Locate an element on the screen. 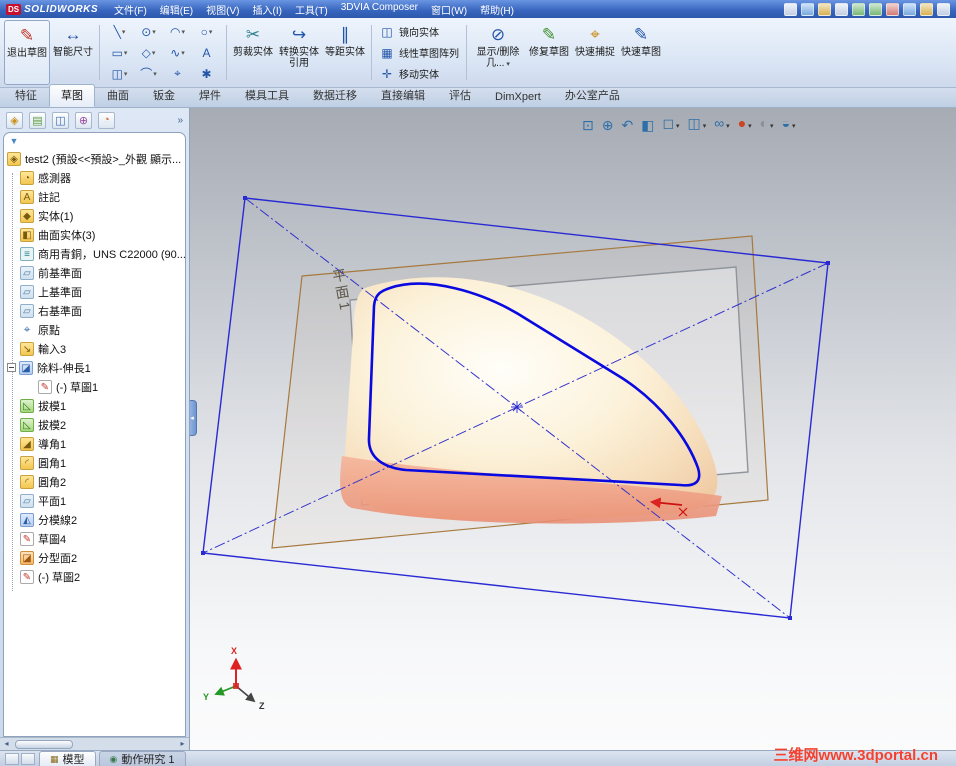 The height and width of the screenshot is (766, 956). menu-view: 视图(V) is located at coordinates (222, 9).